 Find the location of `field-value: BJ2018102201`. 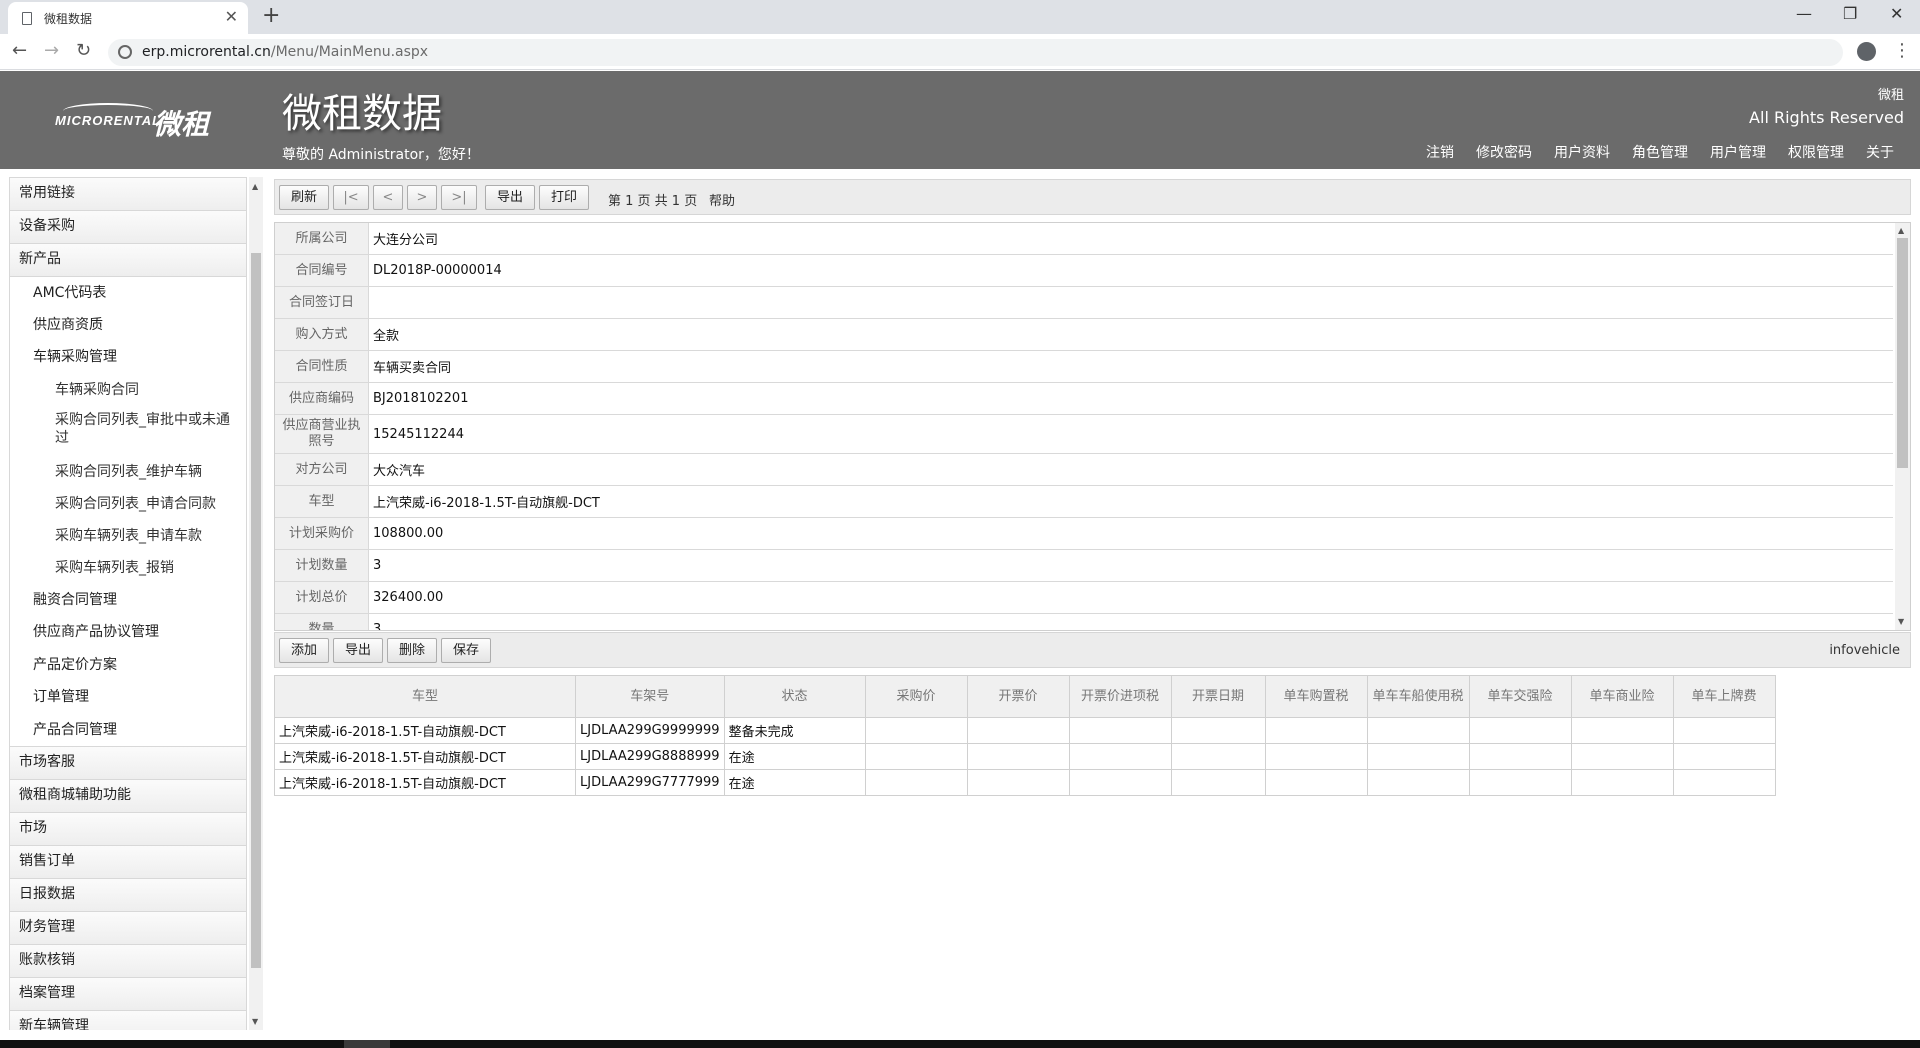

field-value: BJ2018102201 is located at coordinates (420, 398).